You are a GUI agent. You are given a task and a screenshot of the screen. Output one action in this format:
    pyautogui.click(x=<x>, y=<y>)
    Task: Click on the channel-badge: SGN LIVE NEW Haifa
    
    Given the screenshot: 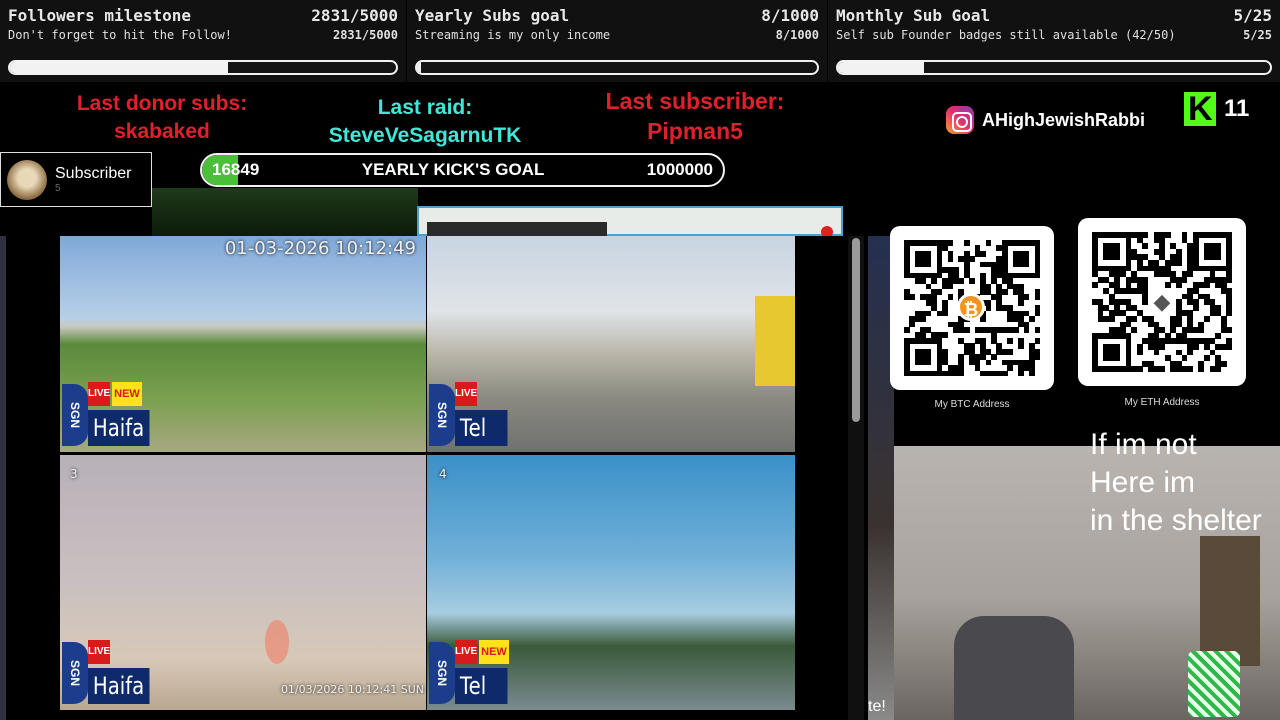 What is the action you would take?
    pyautogui.click(x=107, y=416)
    